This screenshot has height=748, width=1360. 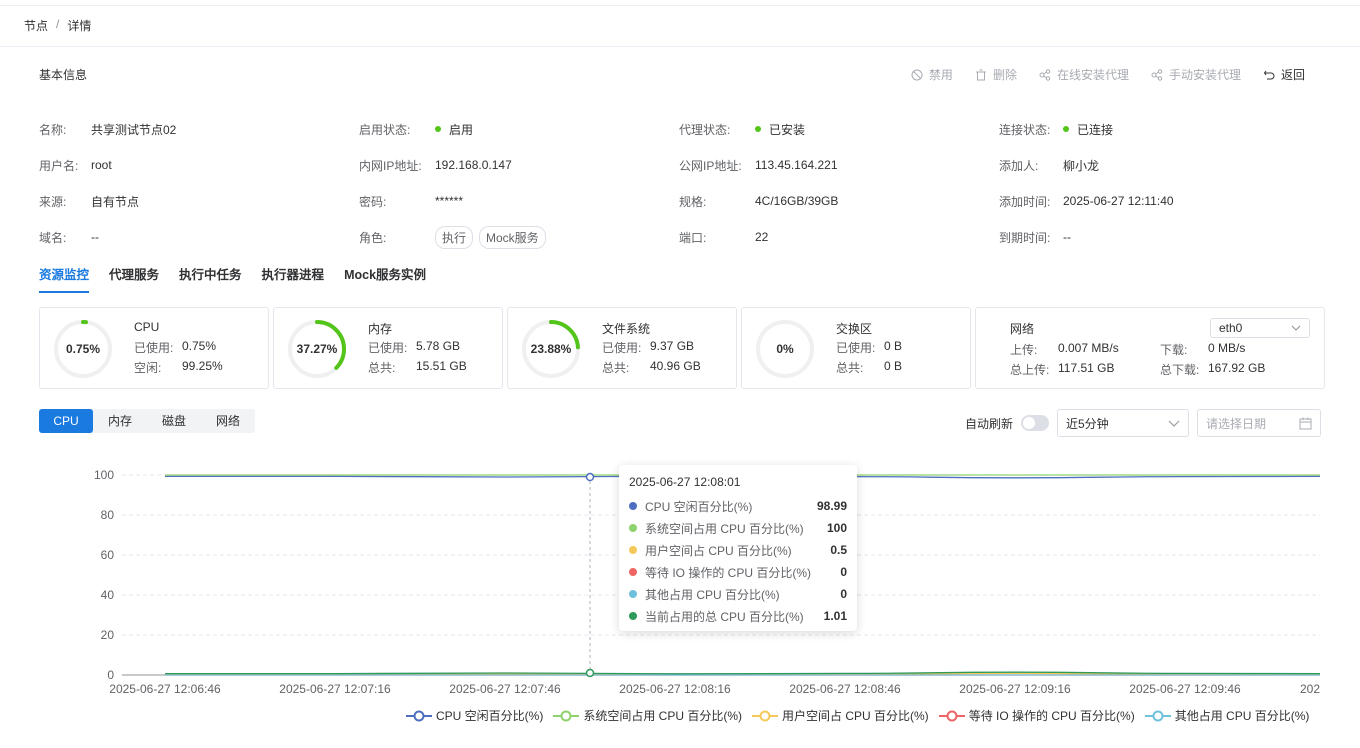 What do you see at coordinates (843, 594) in the screenshot?
I see `tooltip-series-value: 0` at bounding box center [843, 594].